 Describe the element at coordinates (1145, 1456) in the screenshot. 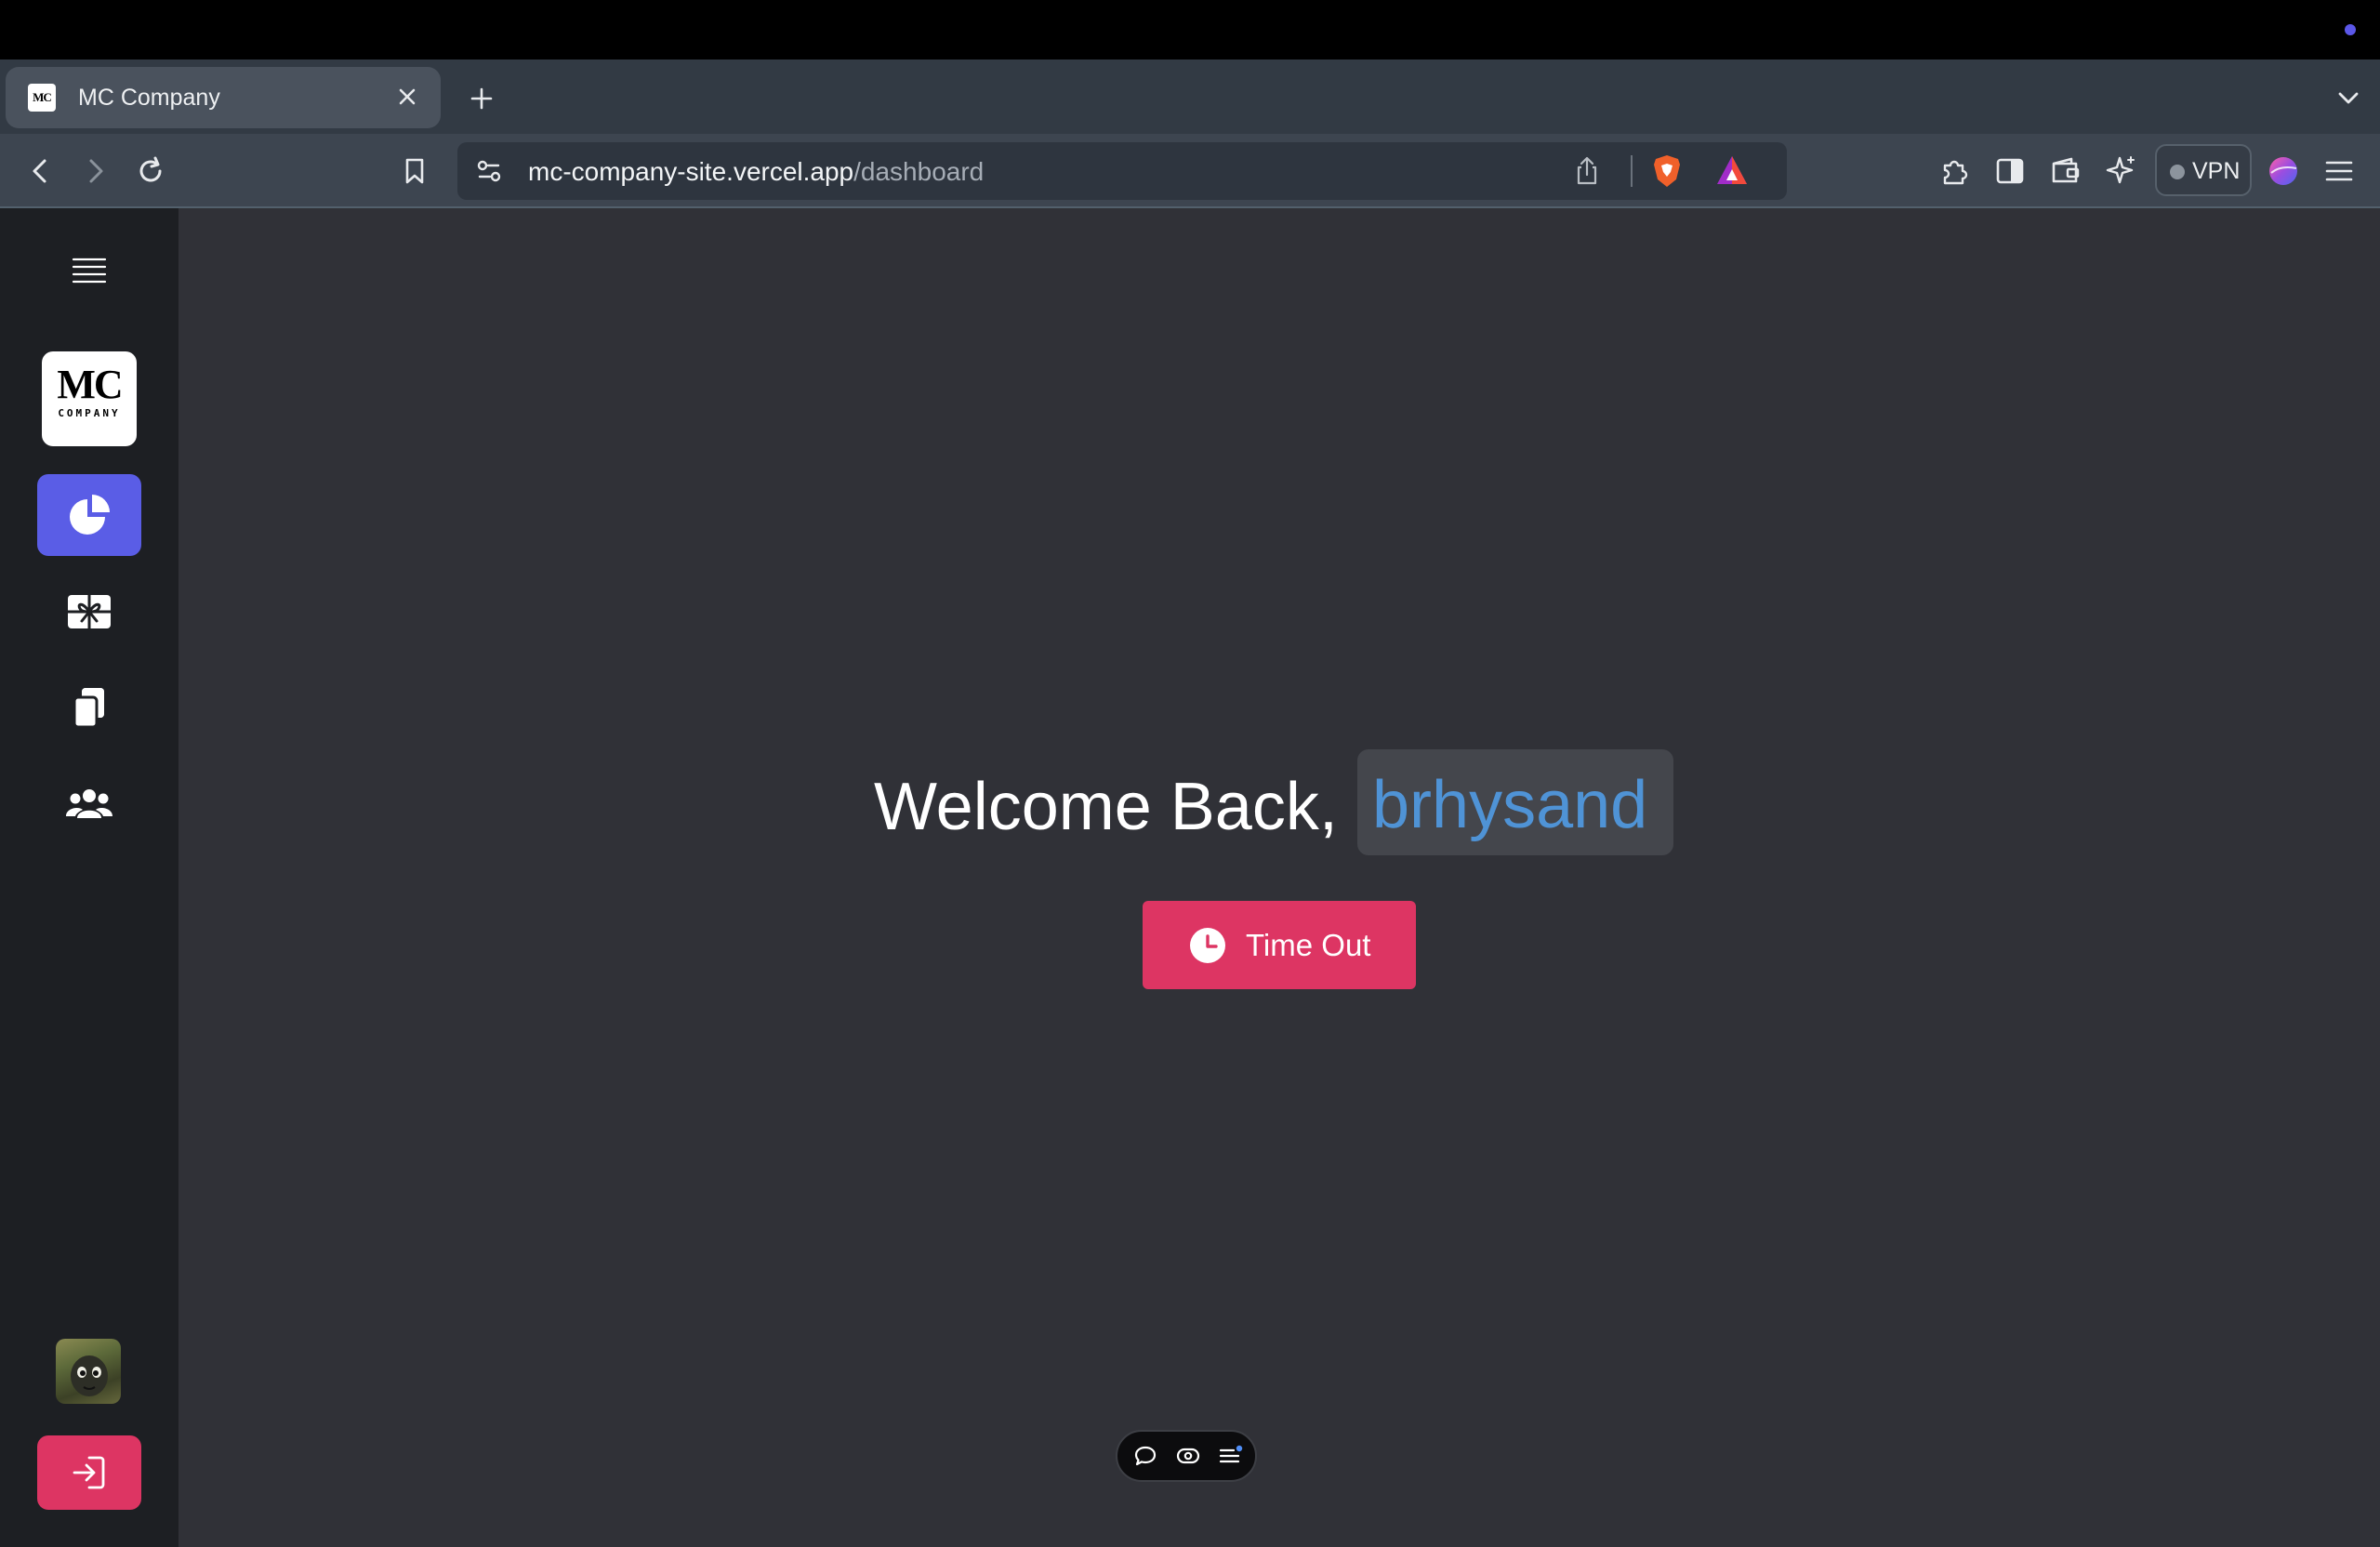

I see `comment-icon` at that location.